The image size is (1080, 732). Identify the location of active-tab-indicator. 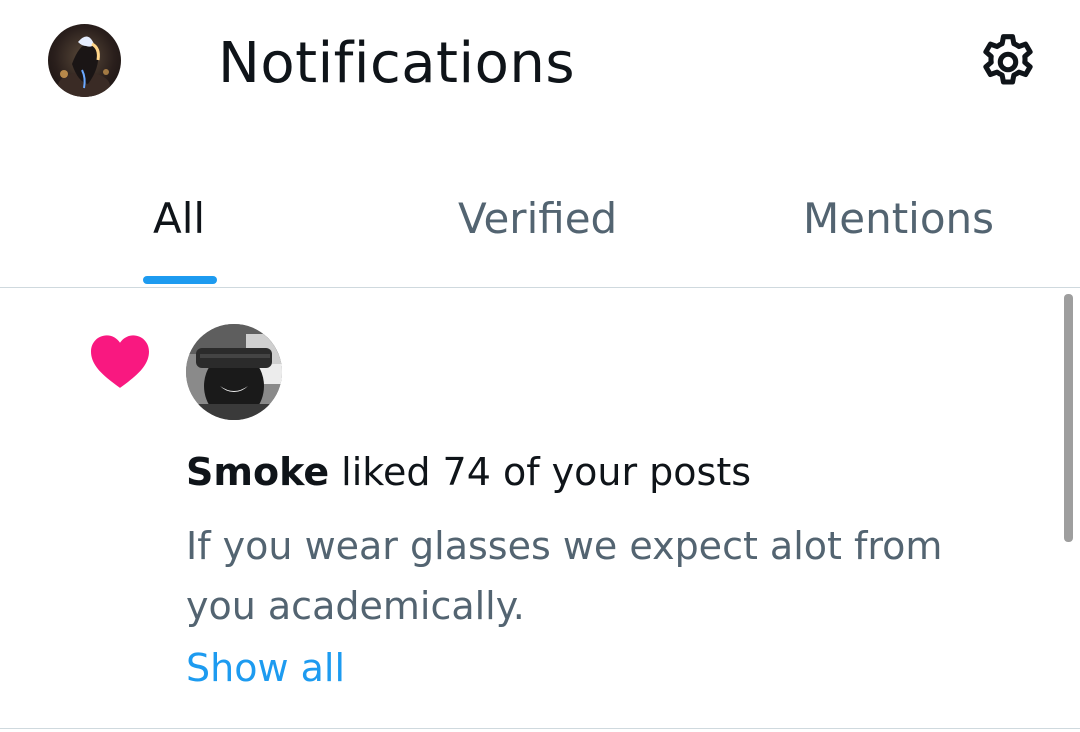
(180, 280).